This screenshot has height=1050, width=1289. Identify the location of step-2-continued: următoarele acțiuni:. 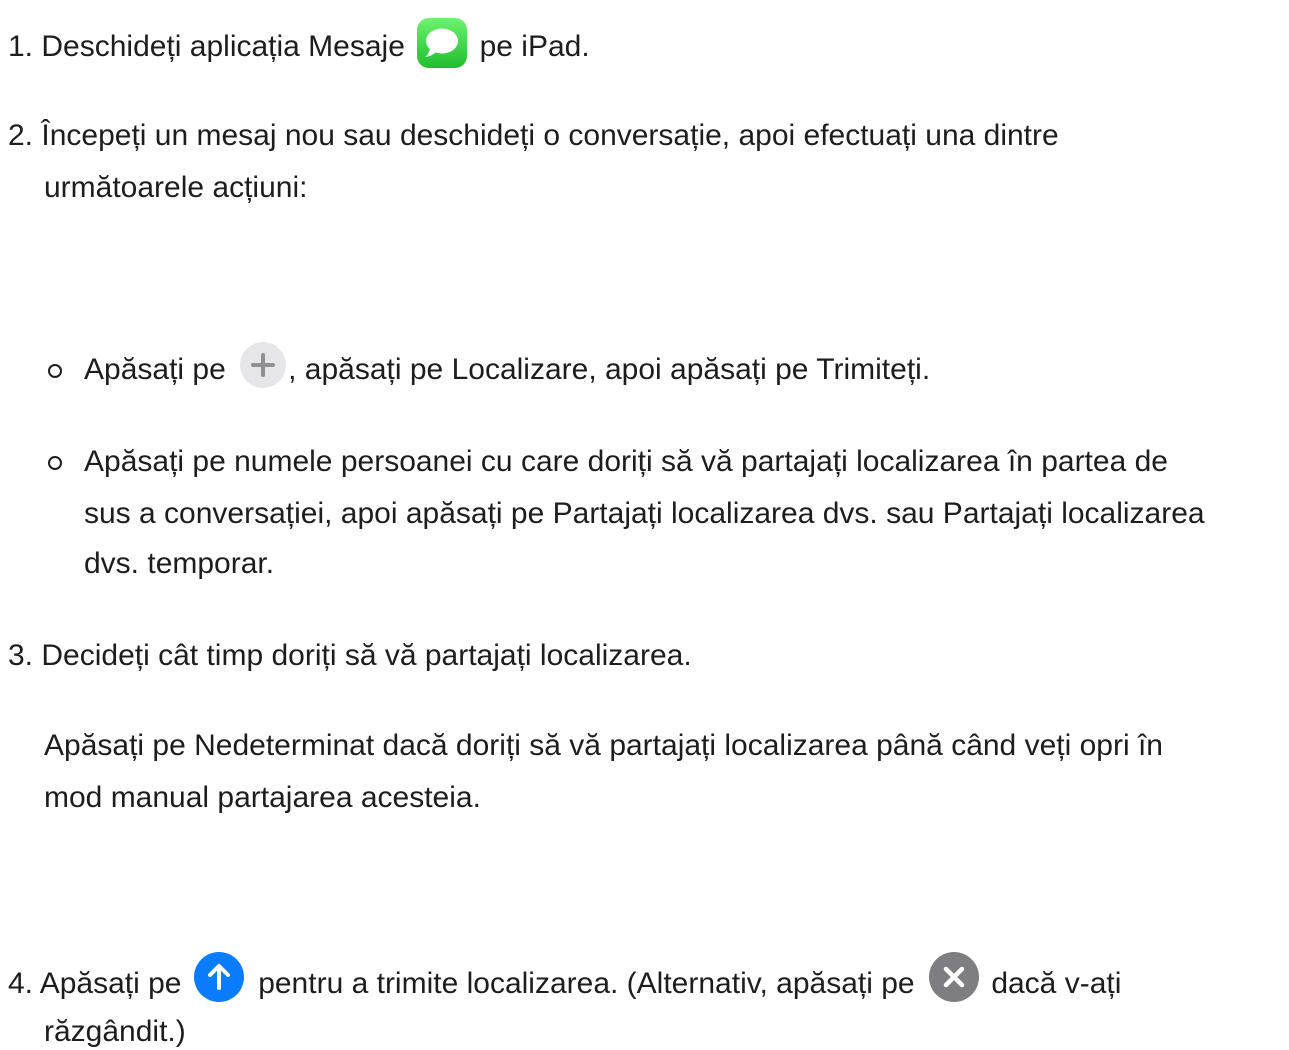
(175, 188).